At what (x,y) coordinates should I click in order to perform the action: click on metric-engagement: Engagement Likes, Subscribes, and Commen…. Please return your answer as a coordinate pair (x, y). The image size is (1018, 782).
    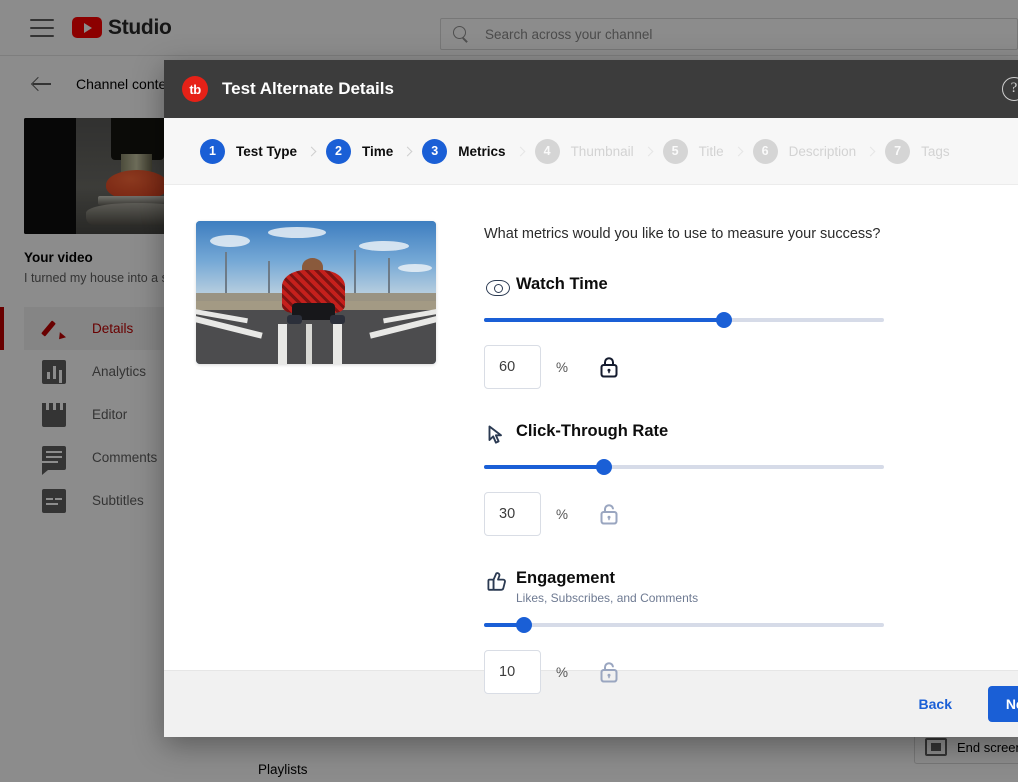
    Looking at the image, I should click on (742, 631).